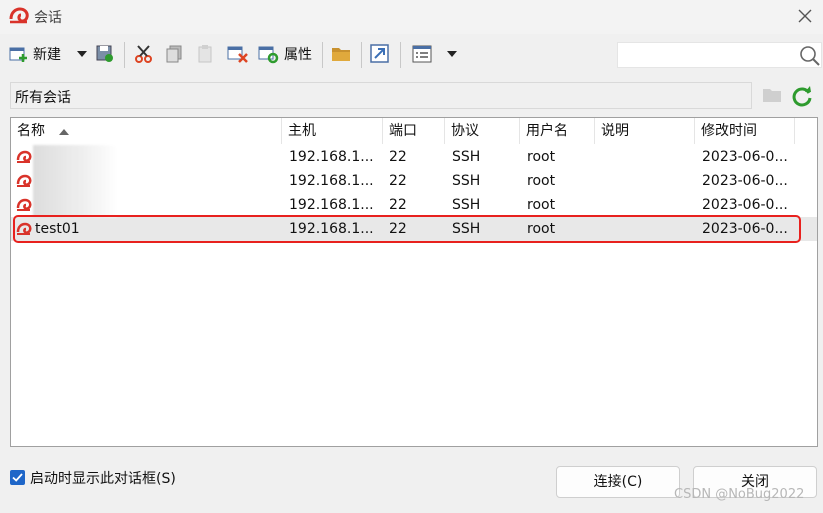 This screenshot has height=513, width=823. I want to click on title-bar: 会话, so click(411, 17).